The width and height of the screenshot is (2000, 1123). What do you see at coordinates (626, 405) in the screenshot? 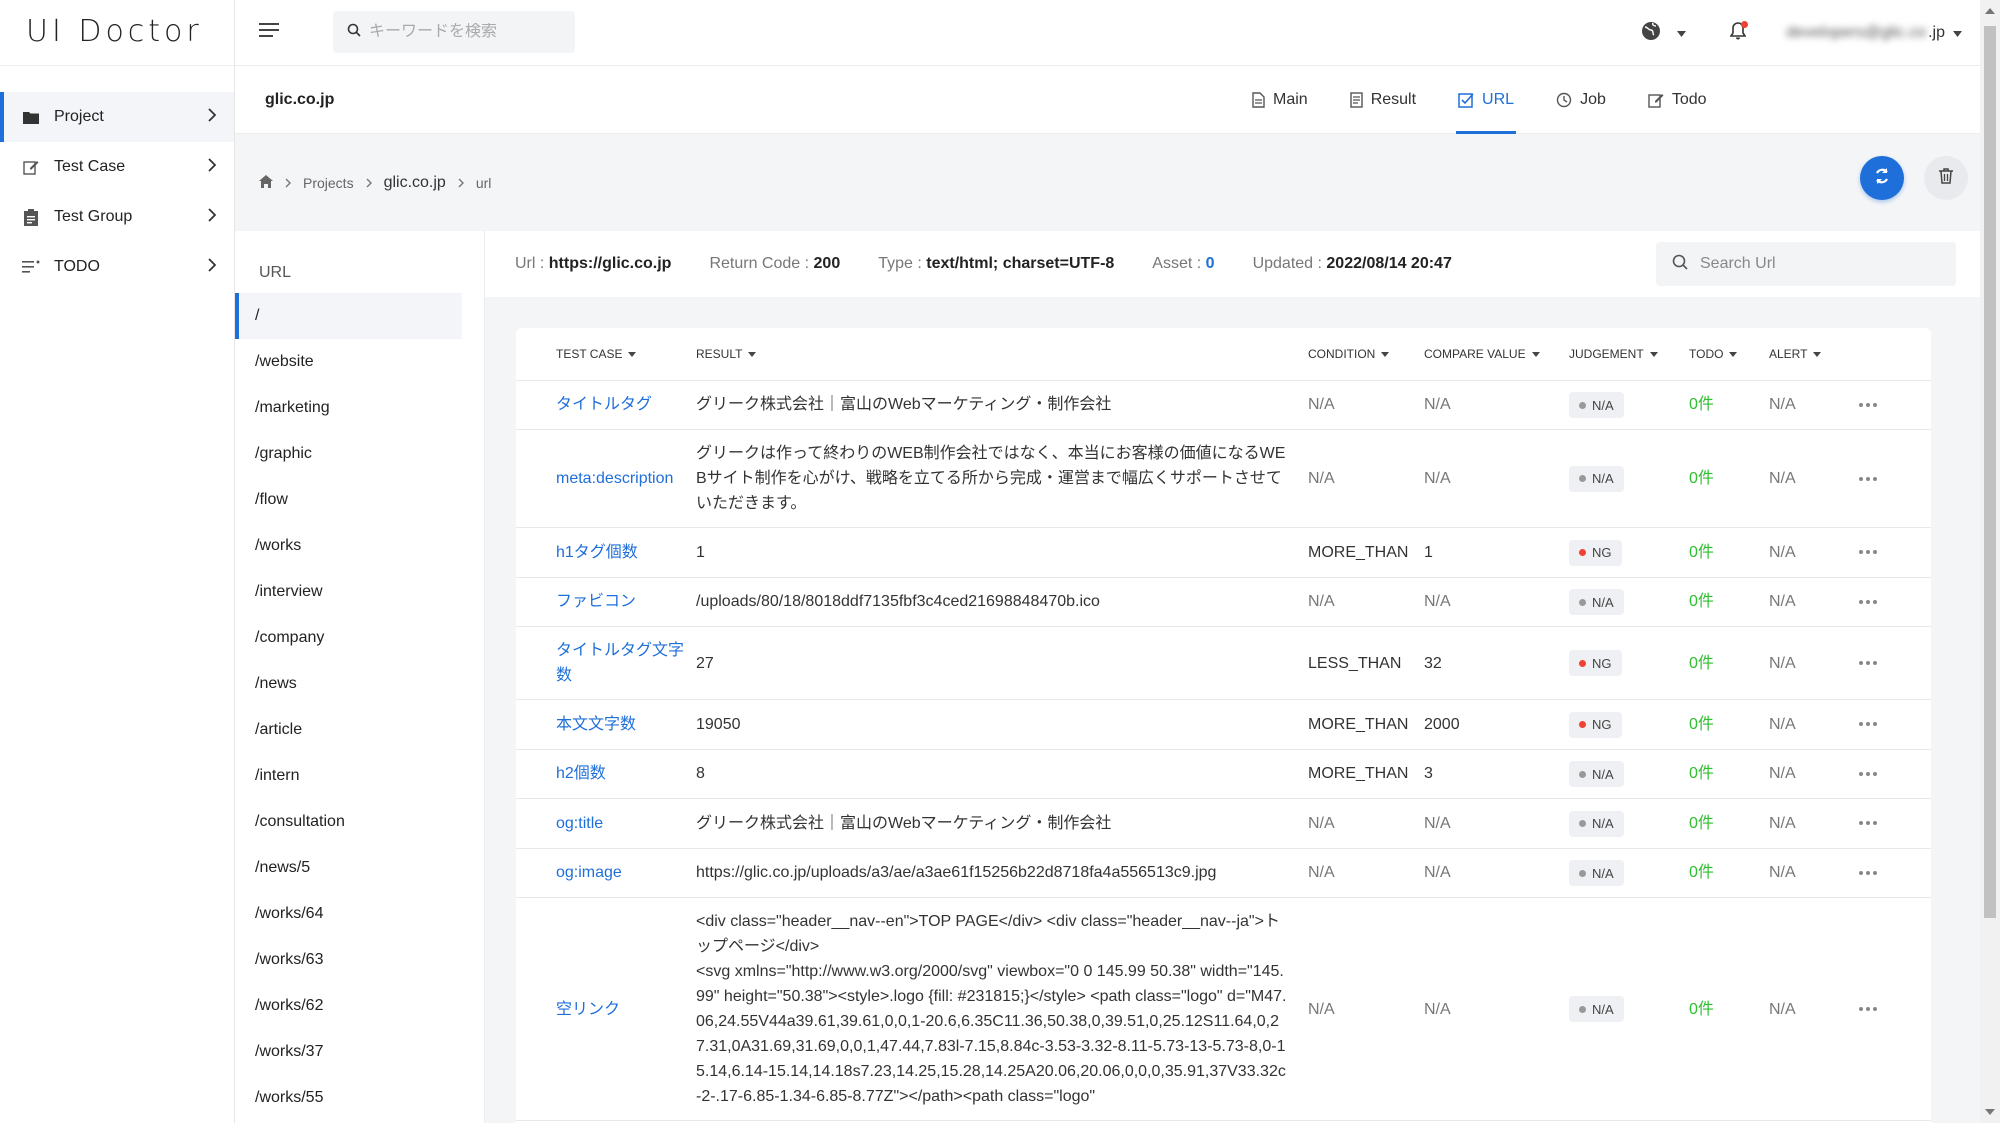
I see `test-case-link: タイトルタグ` at bounding box center [626, 405].